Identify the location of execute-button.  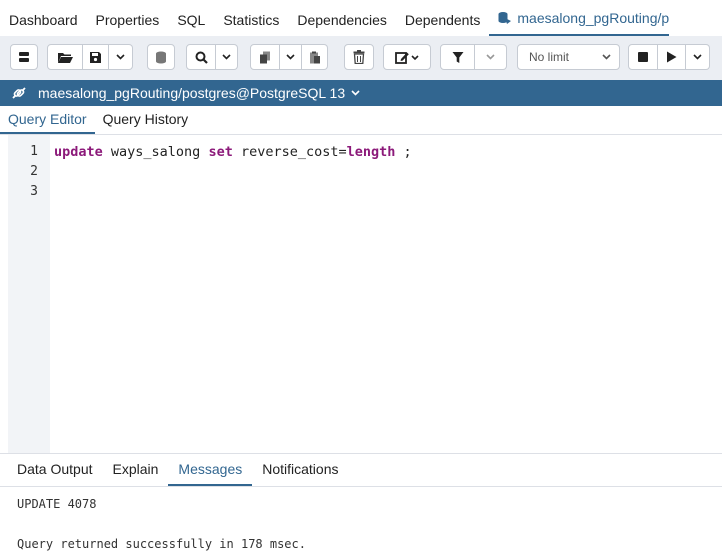
(672, 57).